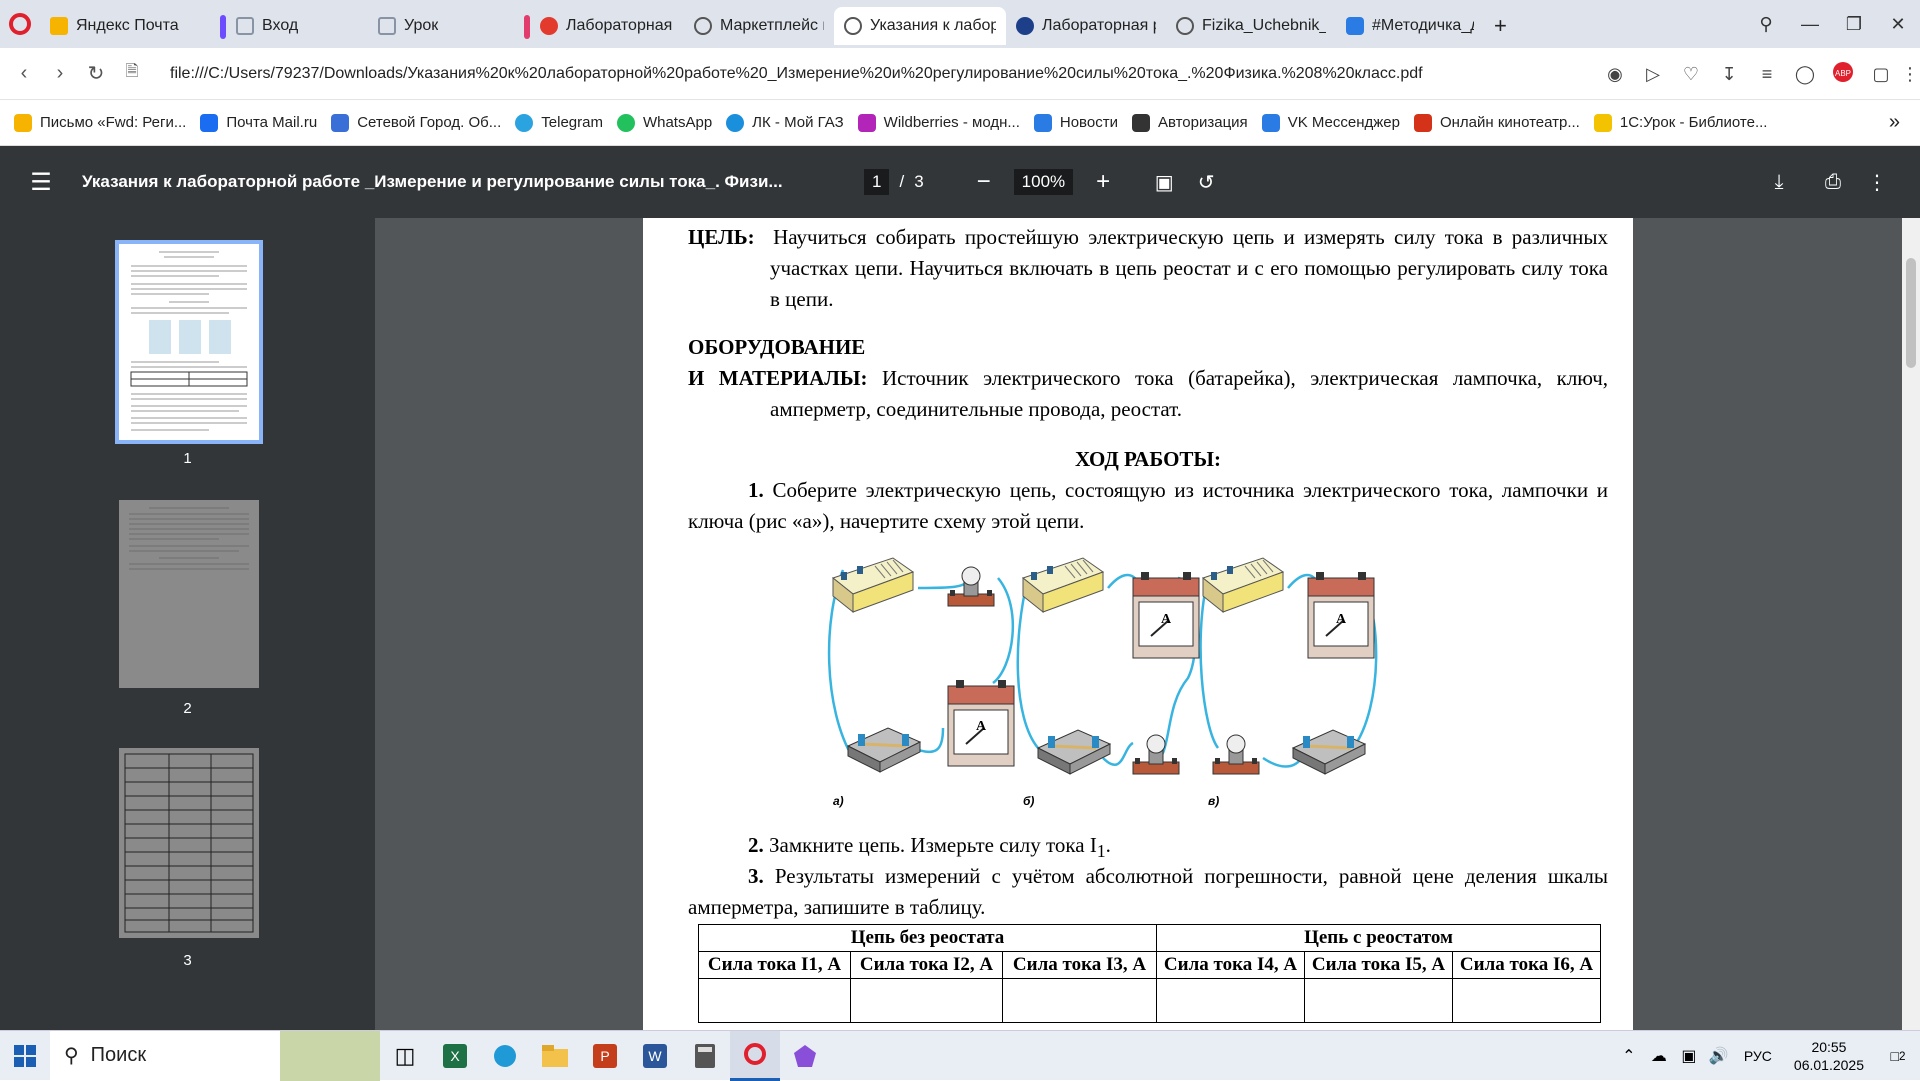 Image resolution: width=1920 pixels, height=1081 pixels. I want to click on menu-lines-icon: ≡, so click(1767, 74).